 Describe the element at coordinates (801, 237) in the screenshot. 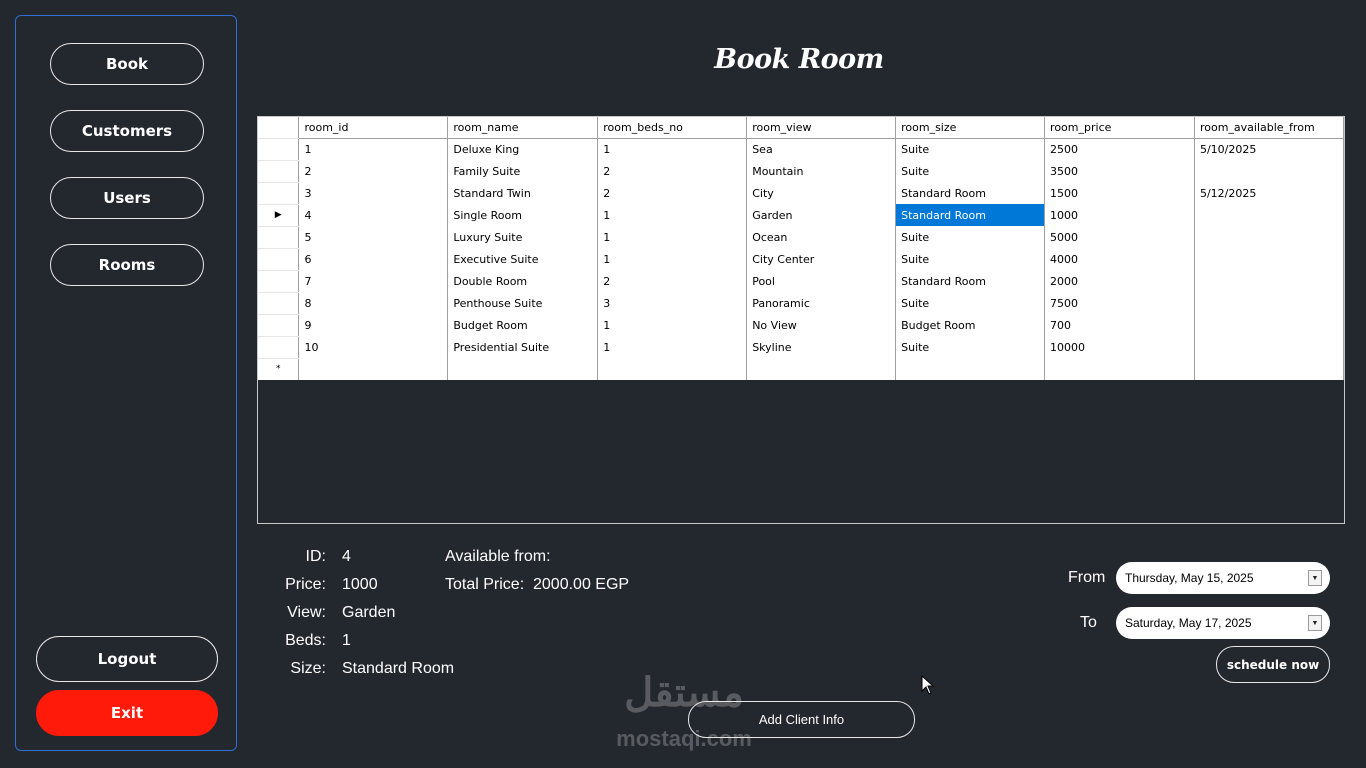

I see `table-row: 5 Luxury Suite 1 Ocean Suite 5000` at that location.